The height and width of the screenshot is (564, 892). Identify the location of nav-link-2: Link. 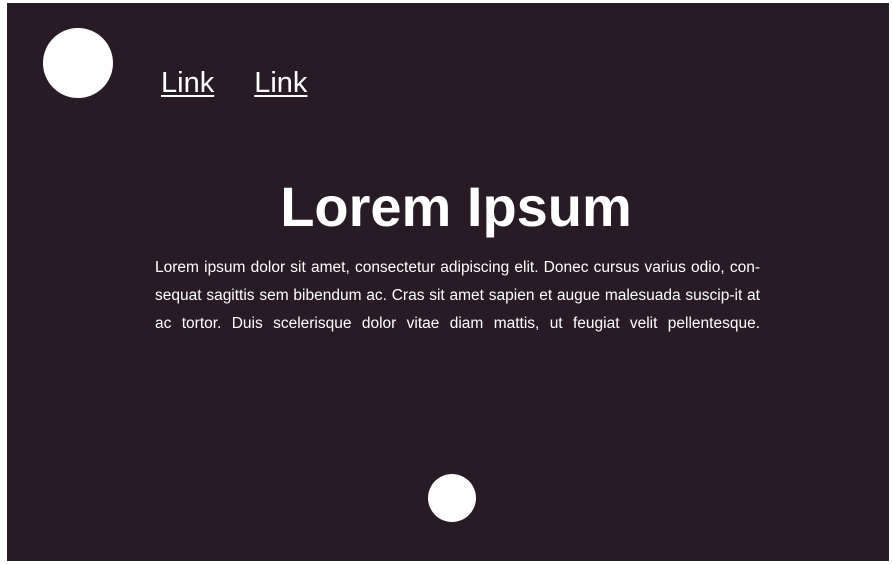
(280, 83).